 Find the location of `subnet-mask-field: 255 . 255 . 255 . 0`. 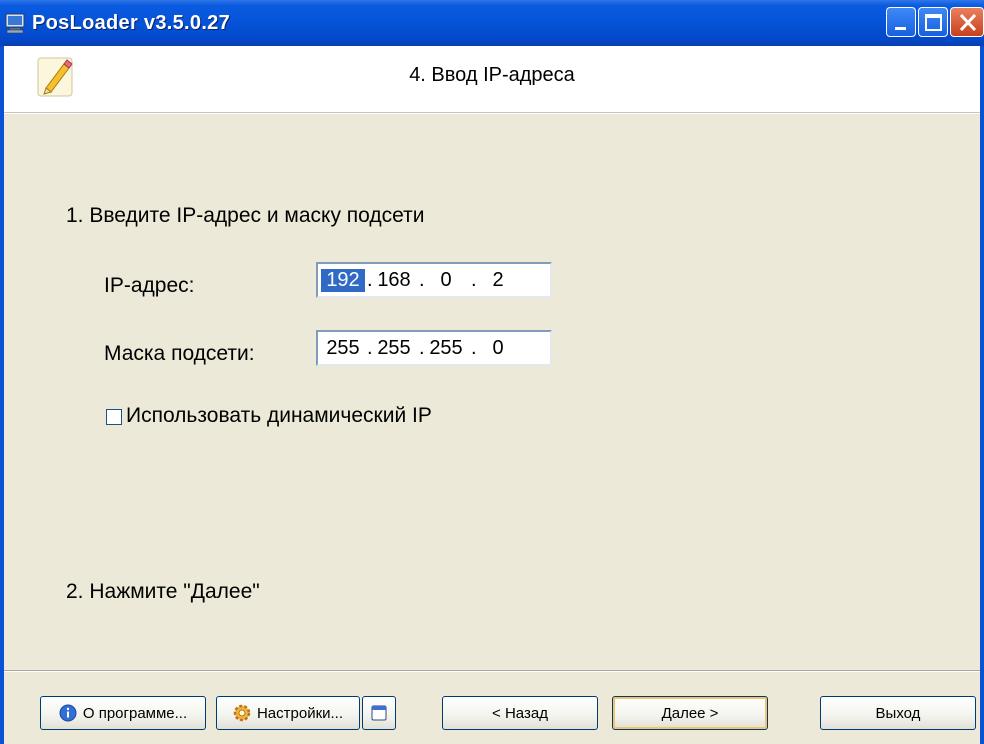

subnet-mask-field: 255 . 255 . 255 . 0 is located at coordinates (434, 348).